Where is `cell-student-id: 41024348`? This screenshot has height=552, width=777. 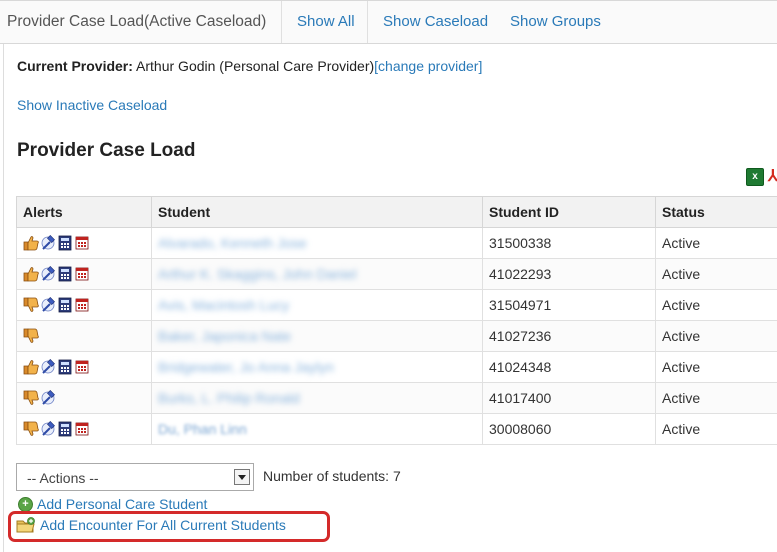
cell-student-id: 41024348 is located at coordinates (569, 367).